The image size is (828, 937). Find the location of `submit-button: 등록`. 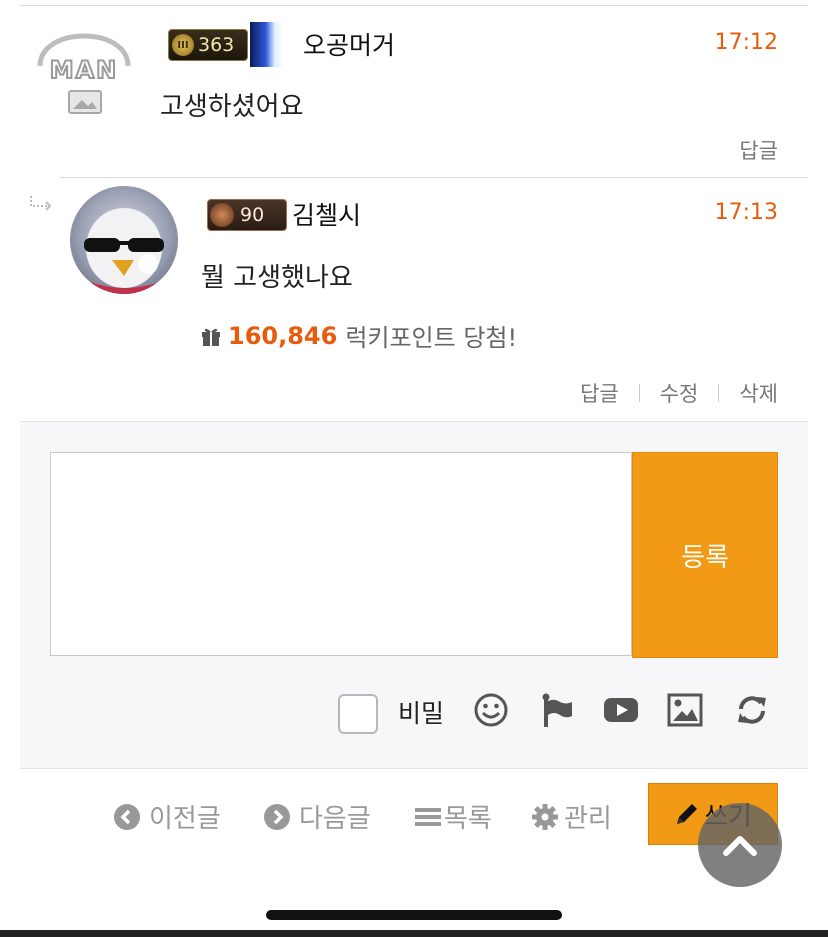

submit-button: 등록 is located at coordinates (705, 555).